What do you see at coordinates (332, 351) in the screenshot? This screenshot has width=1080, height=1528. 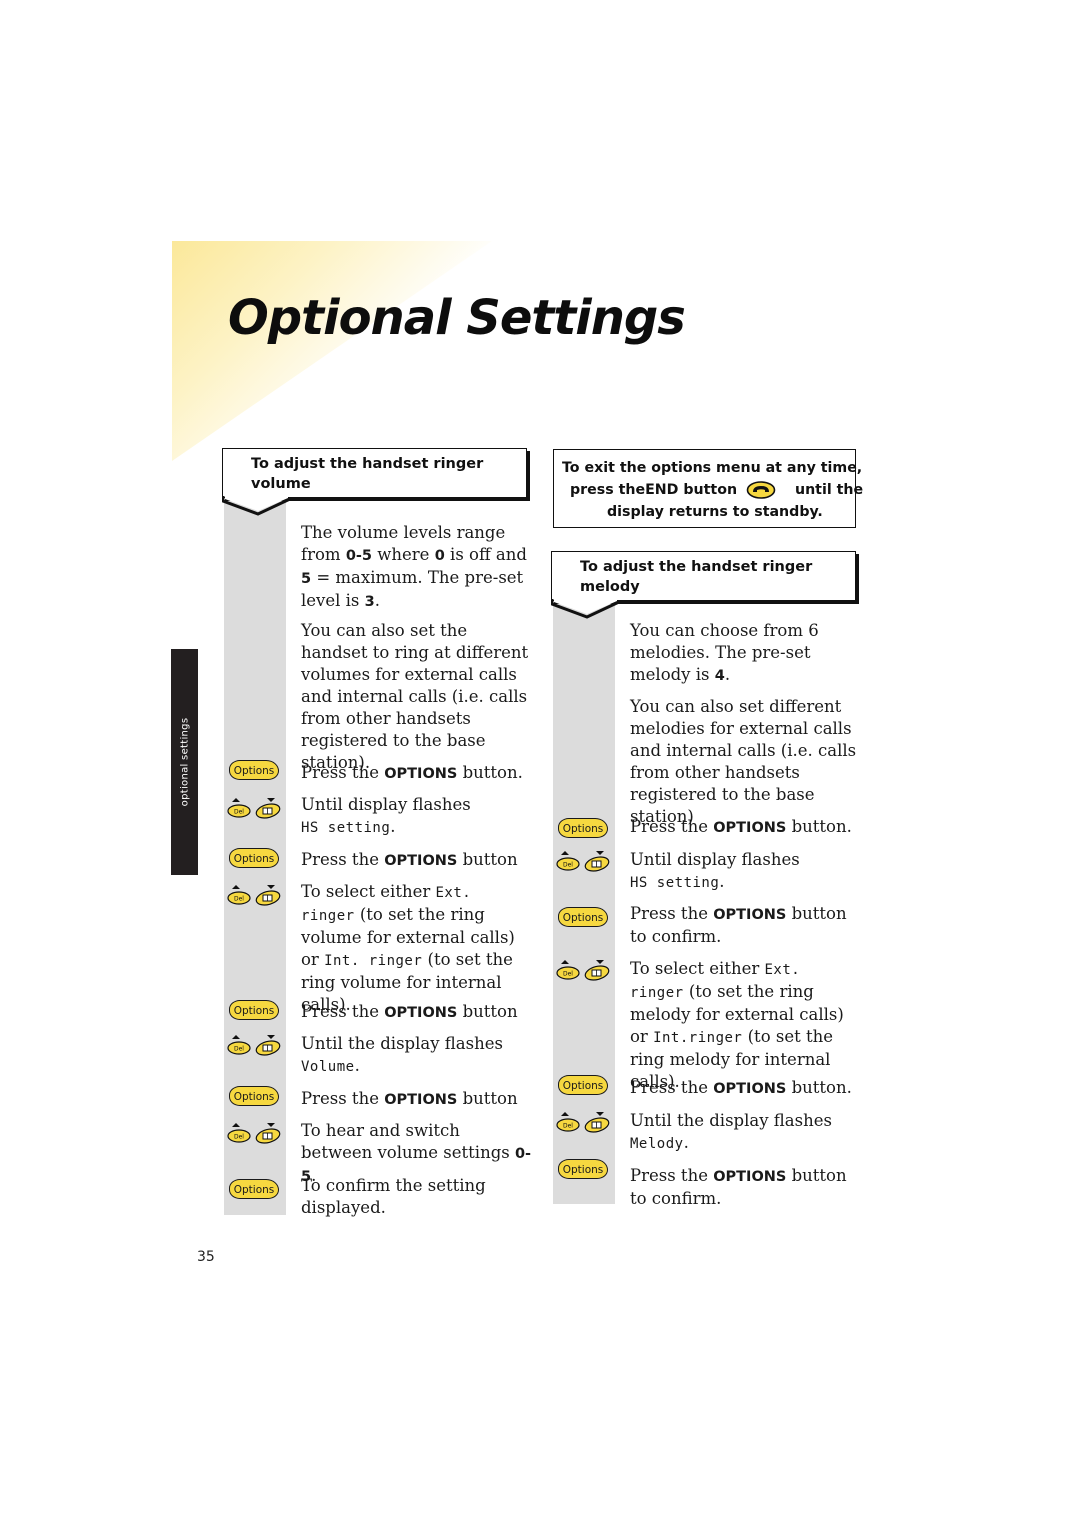 I see `header-gradient` at bounding box center [332, 351].